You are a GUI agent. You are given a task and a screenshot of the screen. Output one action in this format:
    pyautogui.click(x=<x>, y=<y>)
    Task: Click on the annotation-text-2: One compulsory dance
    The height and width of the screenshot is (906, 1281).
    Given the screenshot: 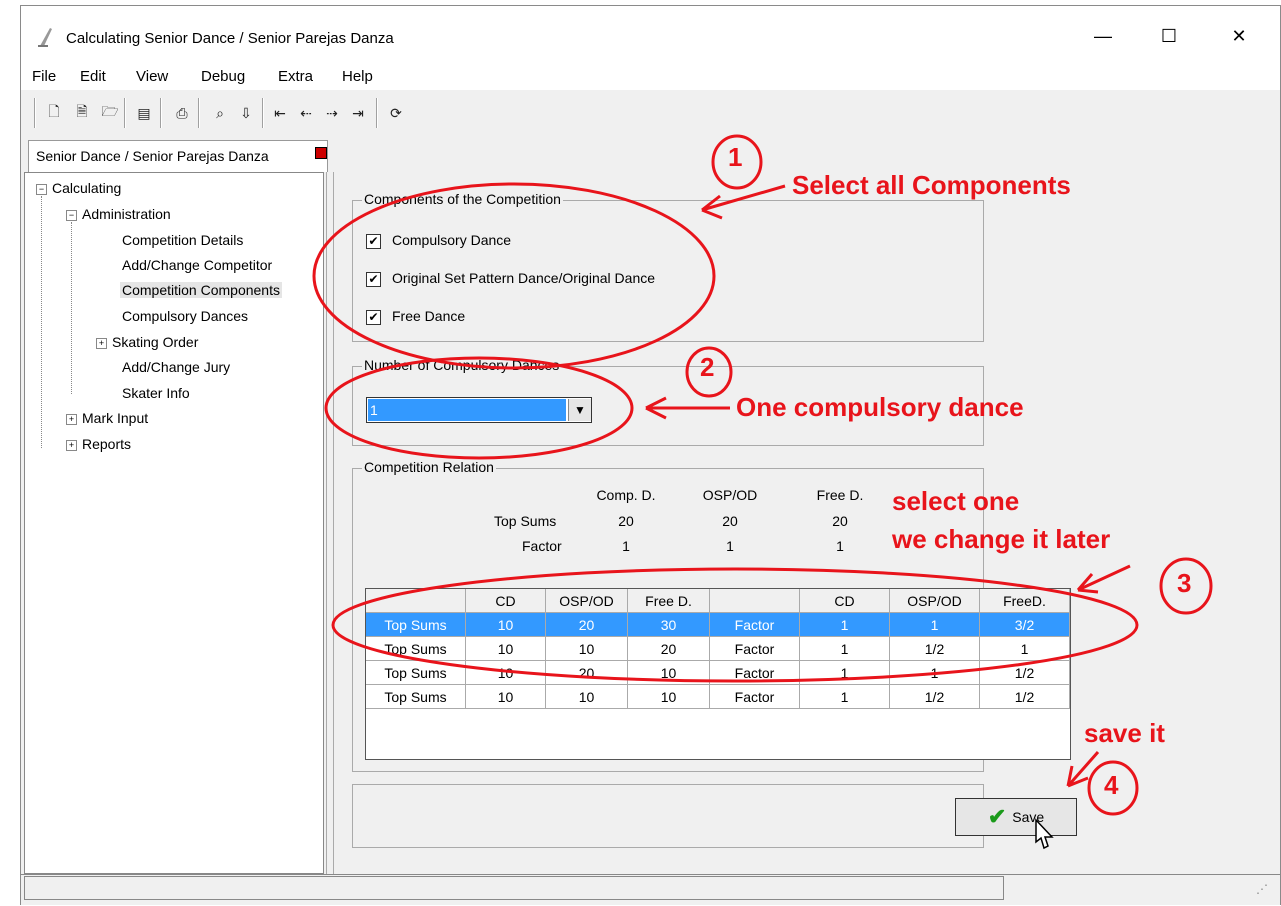 What is the action you would take?
    pyautogui.click(x=880, y=407)
    